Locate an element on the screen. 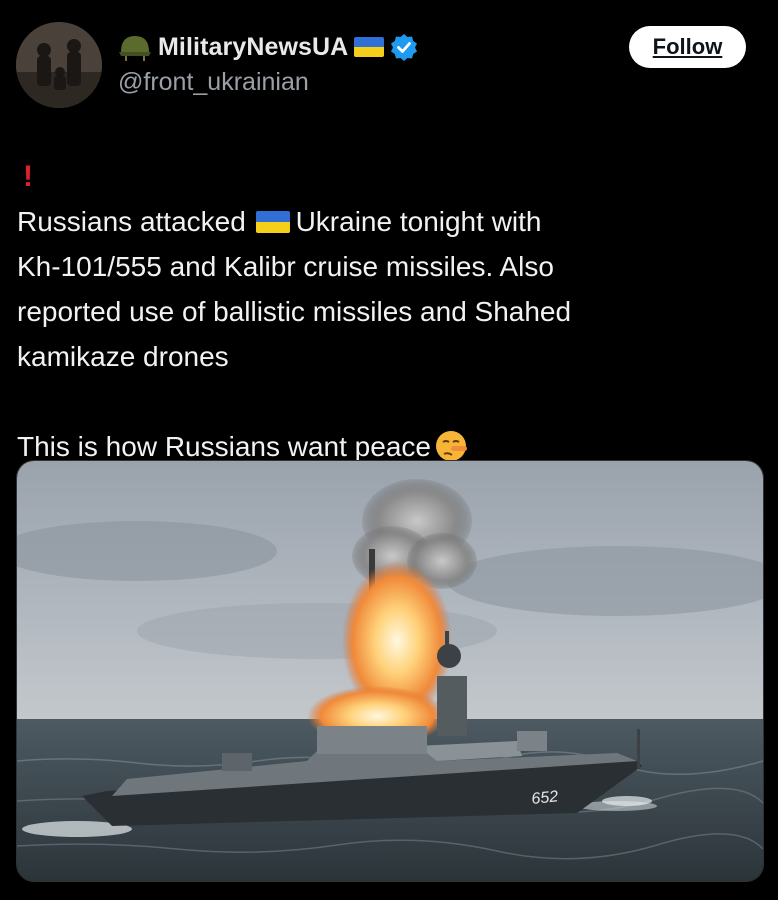 Image resolution: width=778 pixels, height=900 pixels. author-name-row: MilitaryNewsUA is located at coordinates (268, 47).